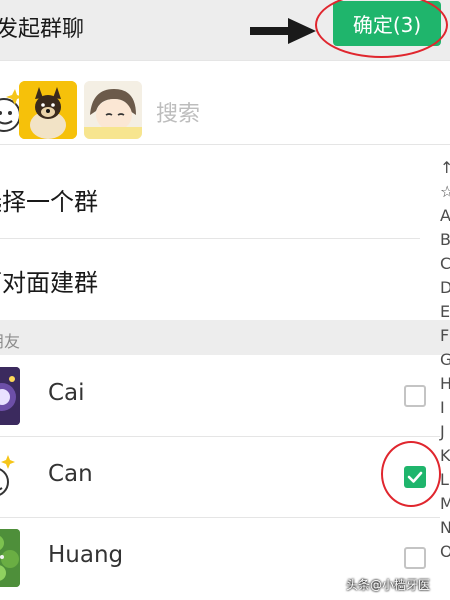  I want to click on cartoon-avatar-icon, so click(7, 475).